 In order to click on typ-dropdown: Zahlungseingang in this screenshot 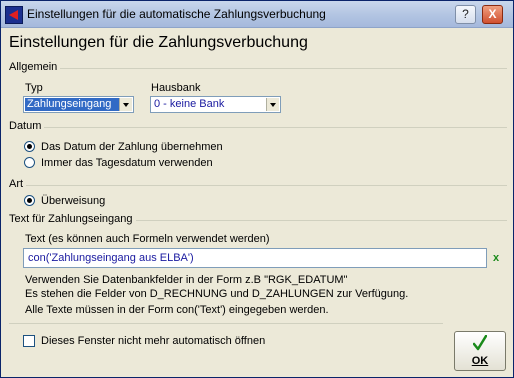, I will do `click(78, 104)`.